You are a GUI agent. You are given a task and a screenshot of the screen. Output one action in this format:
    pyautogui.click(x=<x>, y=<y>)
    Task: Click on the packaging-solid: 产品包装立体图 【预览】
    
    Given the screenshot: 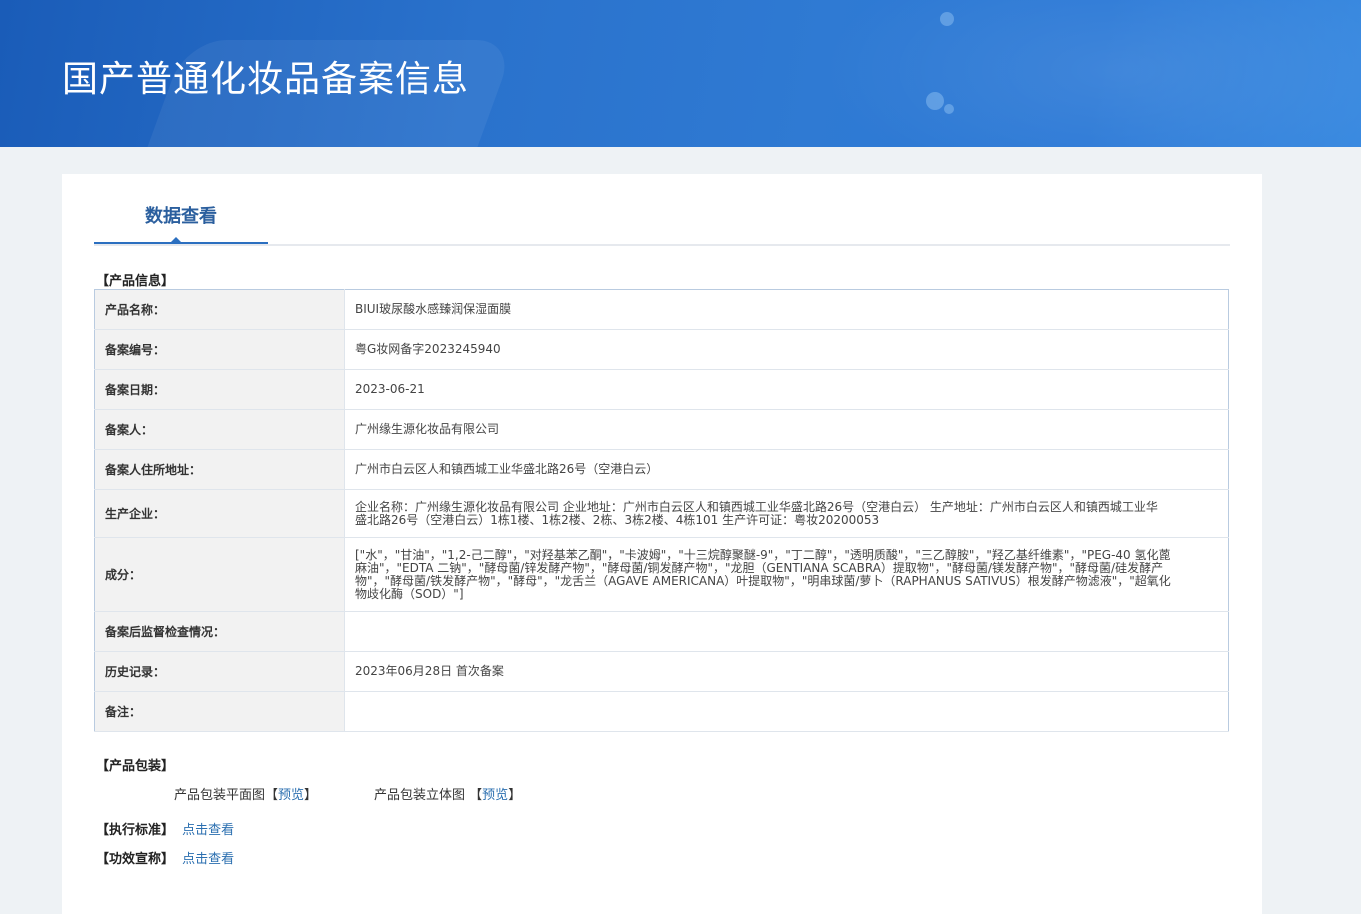 What is the action you would take?
    pyautogui.click(x=447, y=793)
    